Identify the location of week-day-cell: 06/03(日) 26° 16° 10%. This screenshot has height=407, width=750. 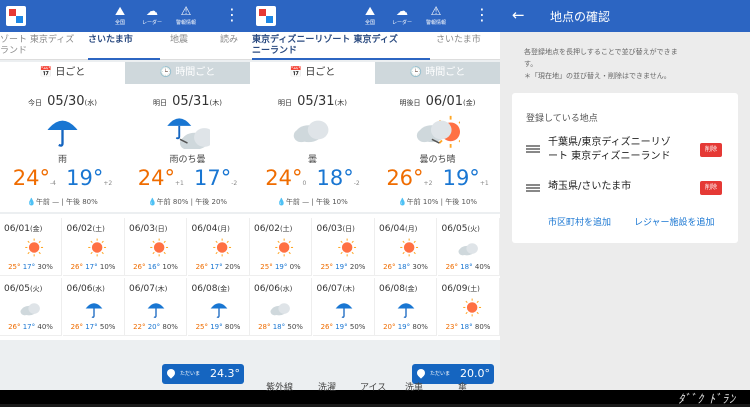
(156, 247).